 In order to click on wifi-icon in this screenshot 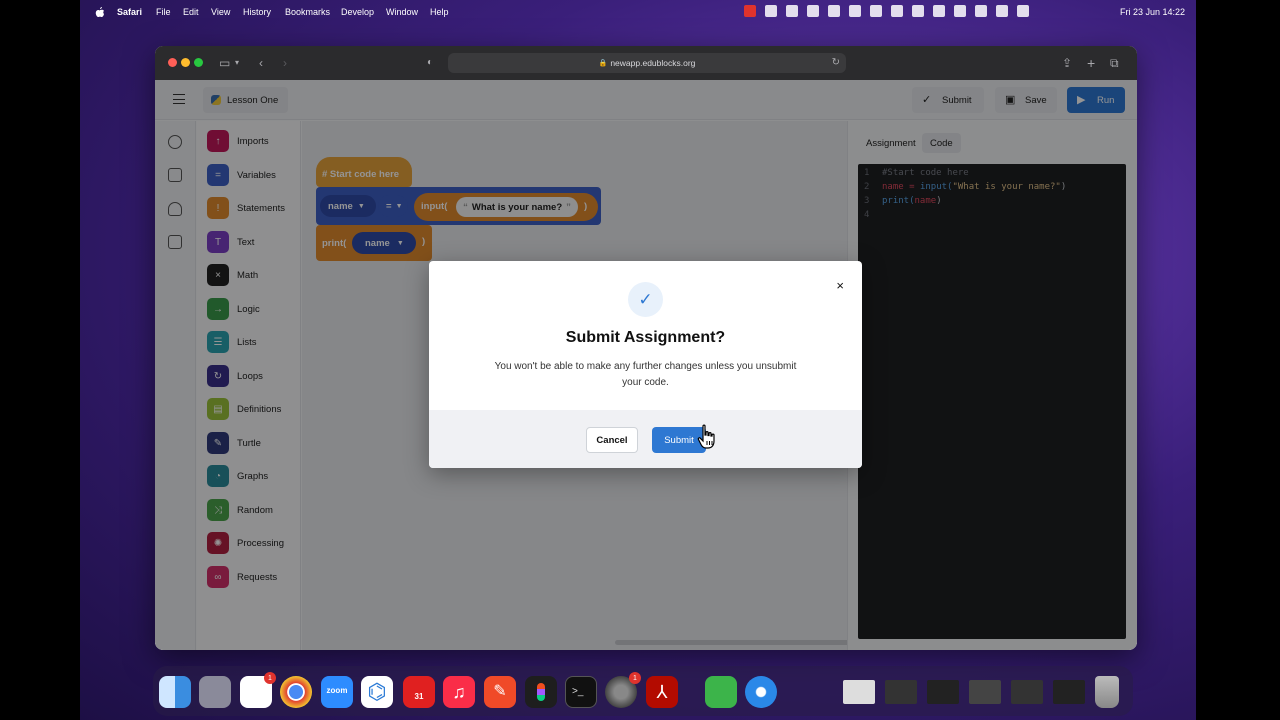, I will do `click(981, 11)`.